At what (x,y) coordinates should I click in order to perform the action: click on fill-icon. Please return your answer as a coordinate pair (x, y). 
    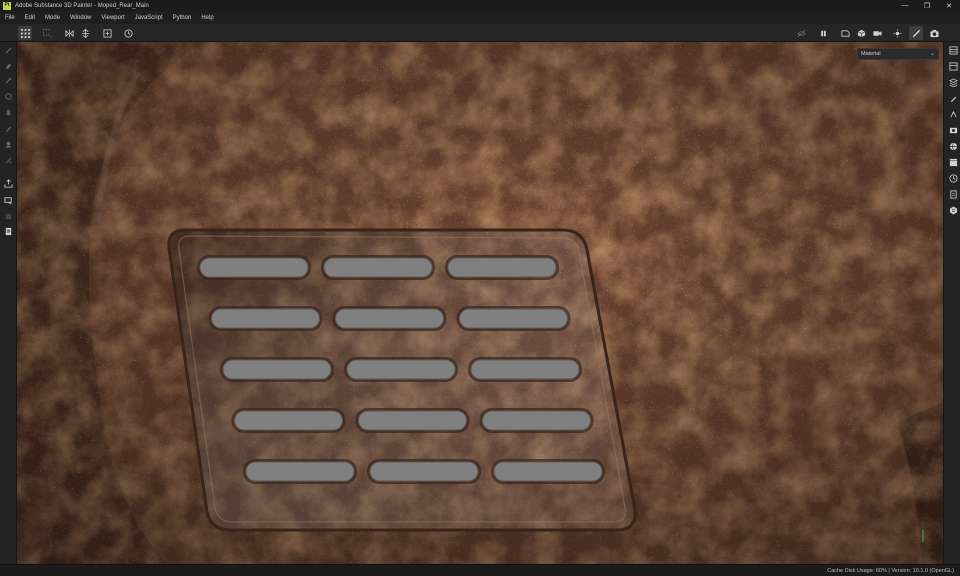
    Looking at the image, I should click on (8, 160).